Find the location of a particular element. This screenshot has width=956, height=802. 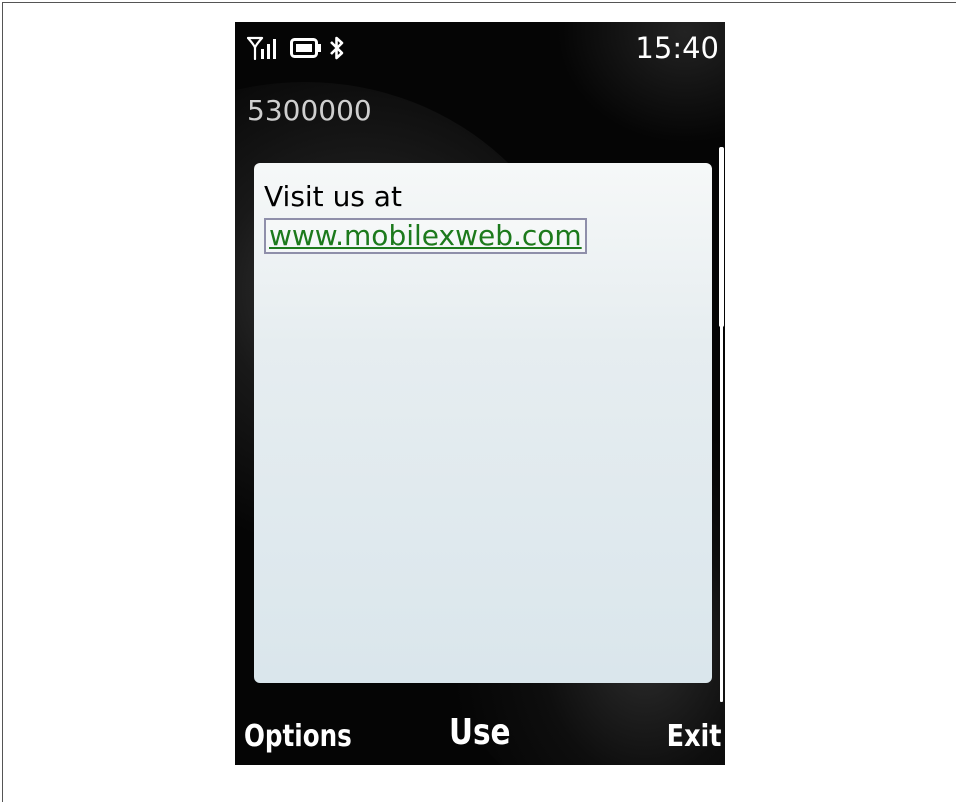

message-link: www.mobilexweb.com is located at coordinates (425, 236).